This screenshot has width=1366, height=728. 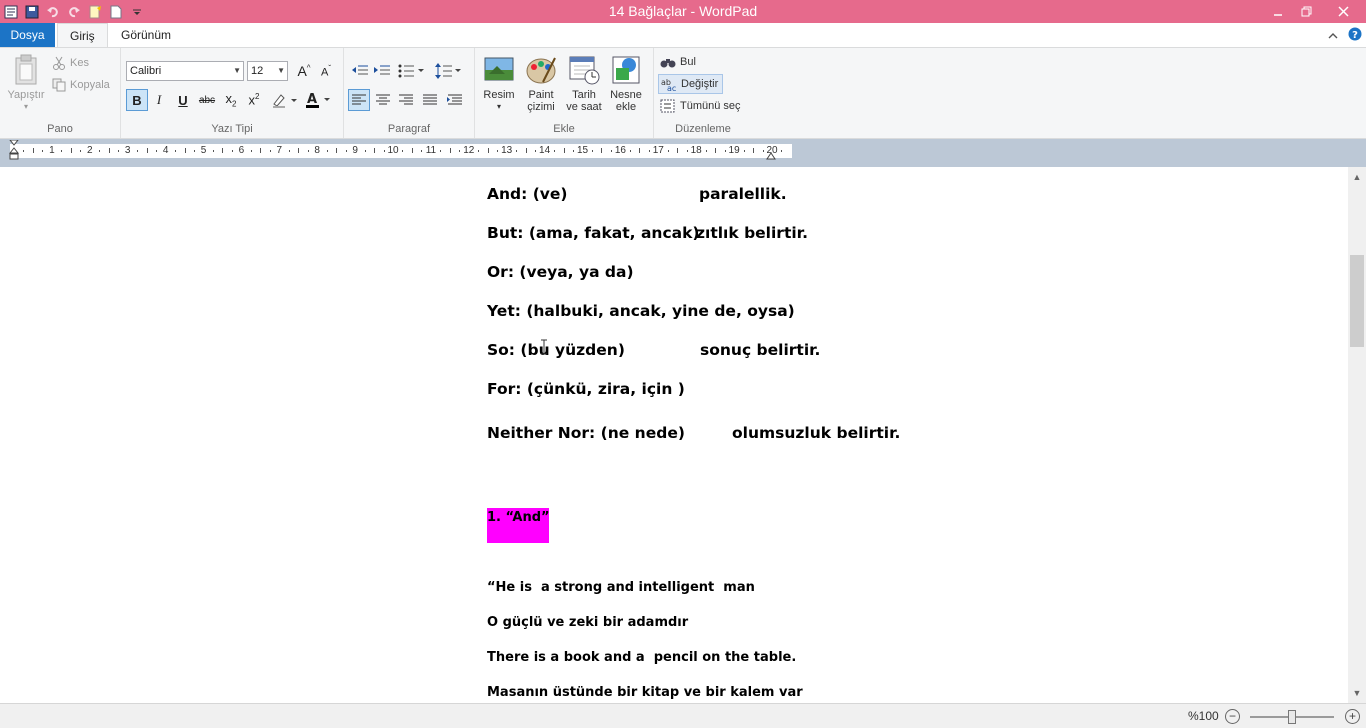 I want to click on justify-icon, so click(x=430, y=99).